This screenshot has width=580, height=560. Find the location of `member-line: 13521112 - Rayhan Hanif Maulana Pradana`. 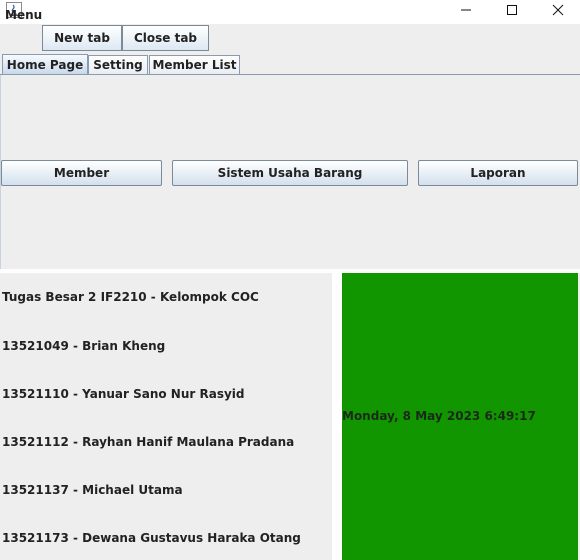

member-line: 13521112 - Rayhan Hanif Maulana Pradana is located at coordinates (148, 442).